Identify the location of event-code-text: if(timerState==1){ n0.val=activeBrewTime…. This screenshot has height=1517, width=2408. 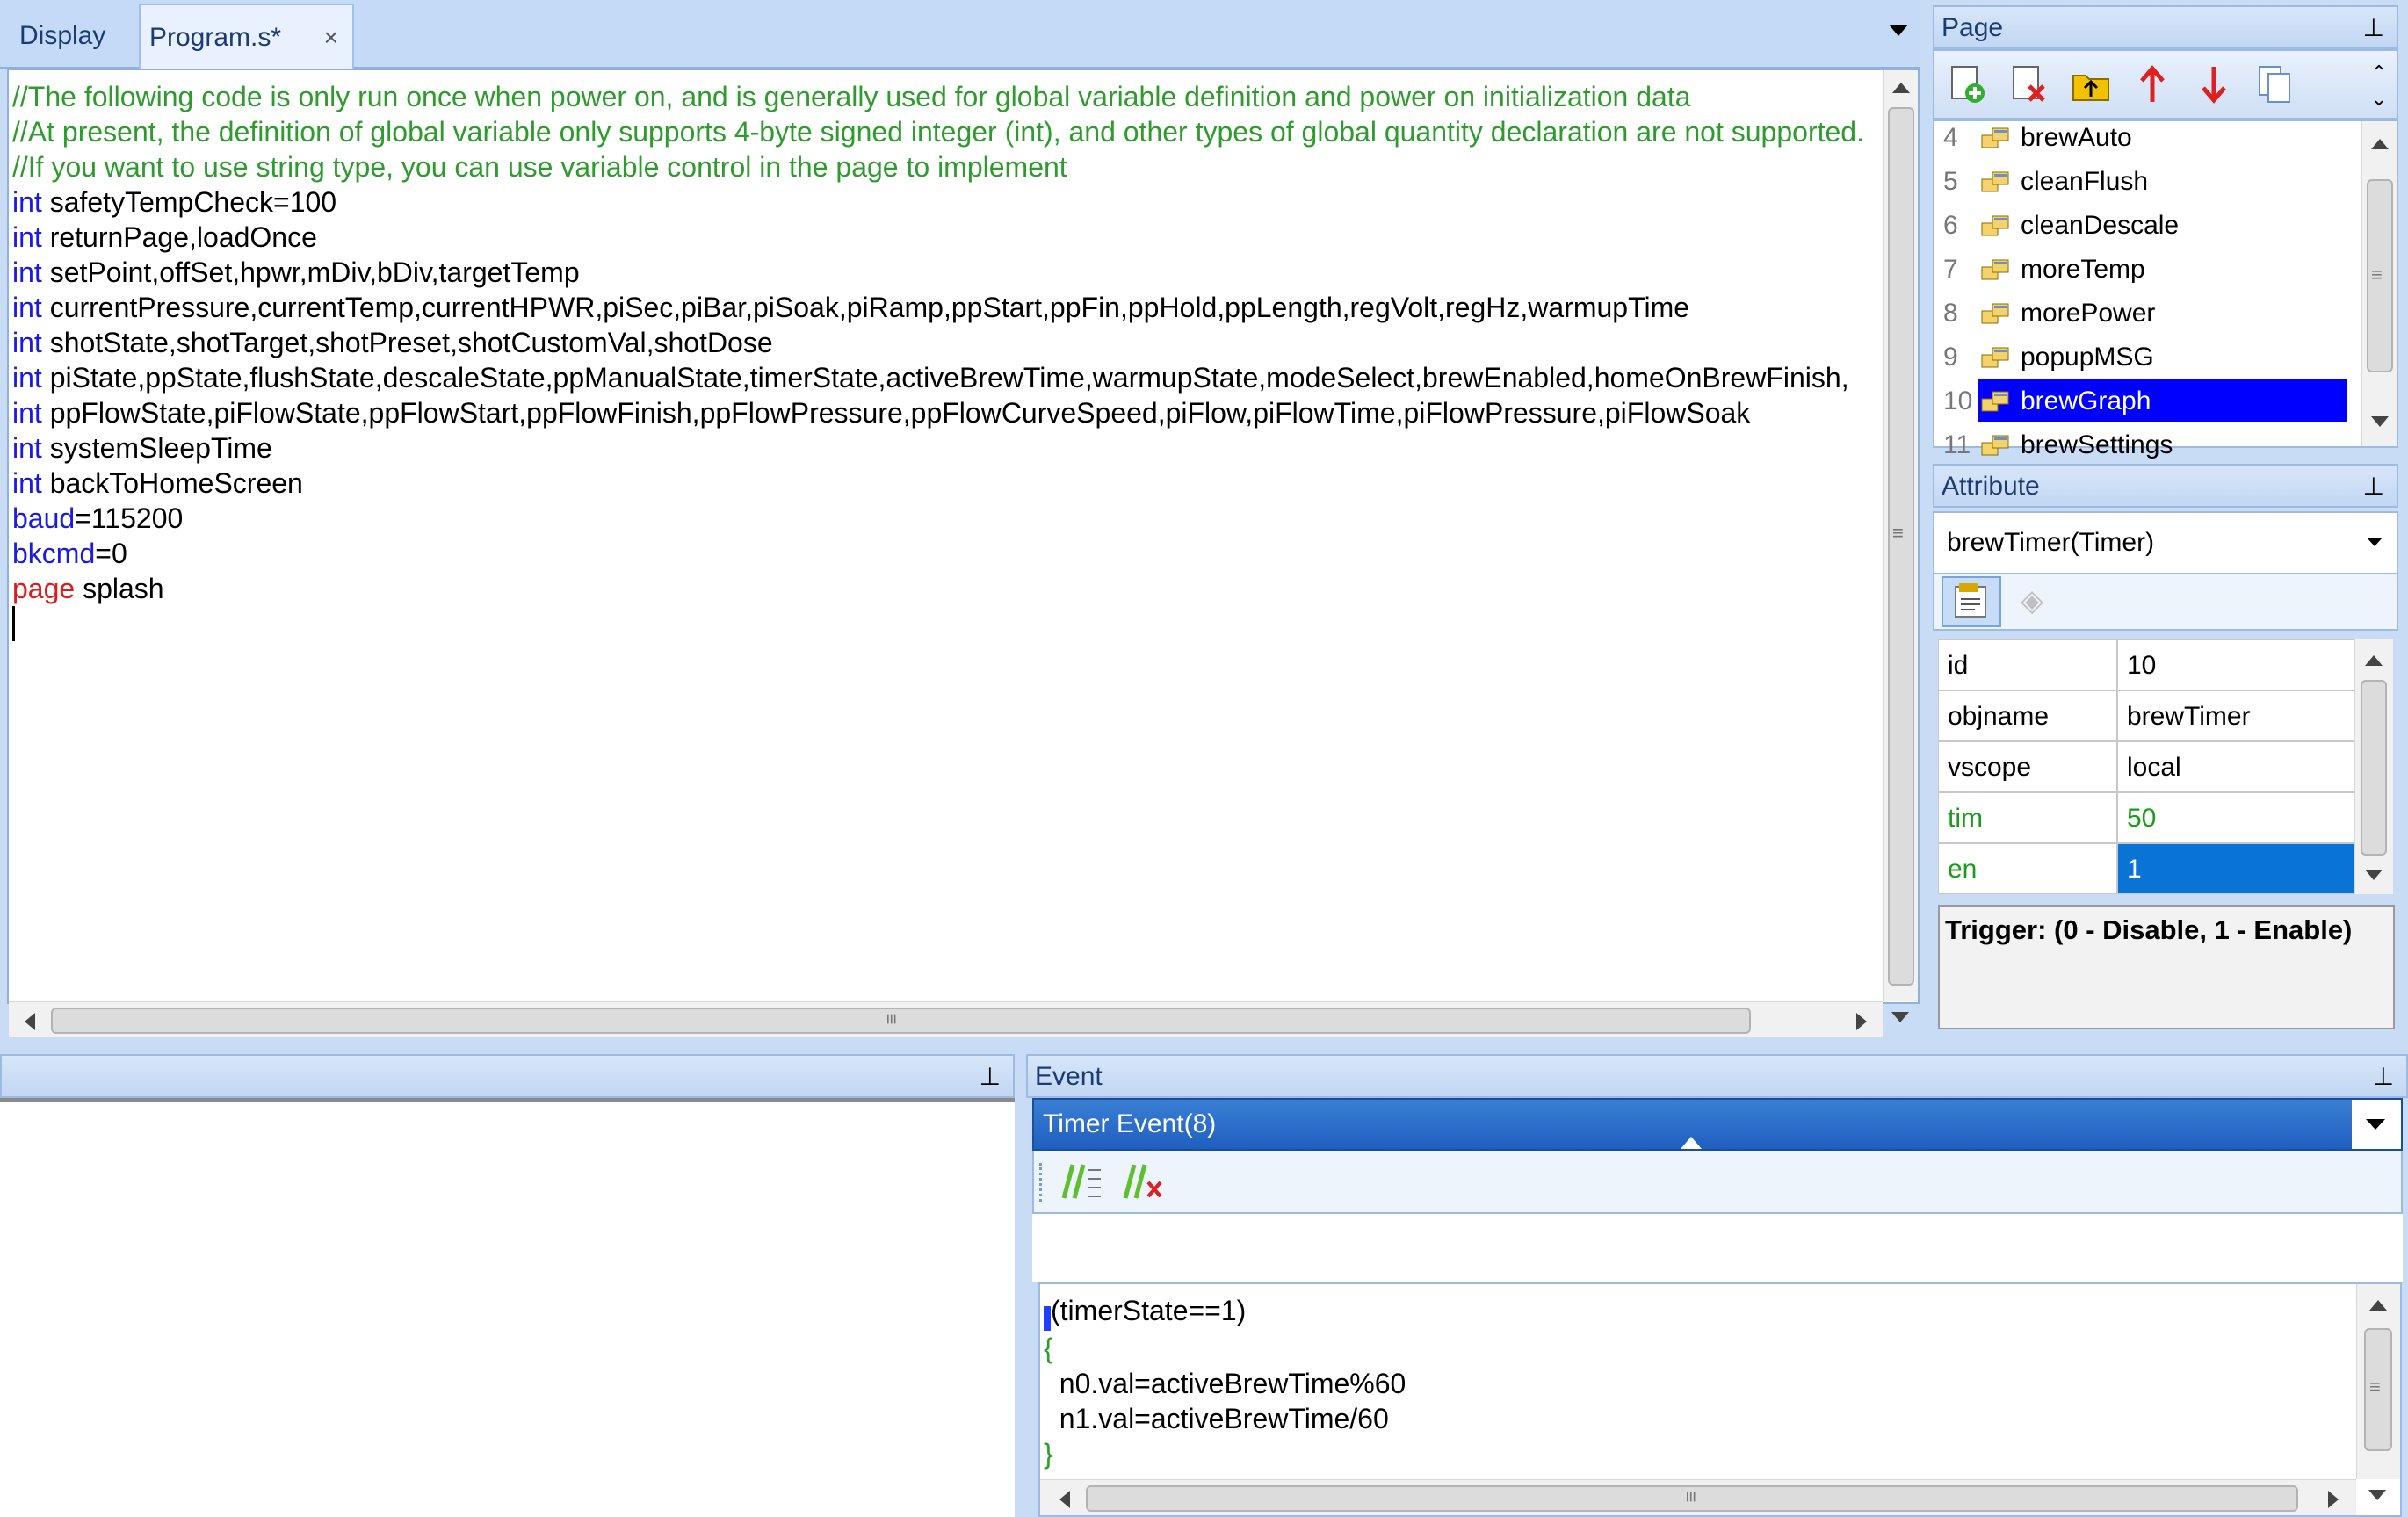
(1225, 1382).